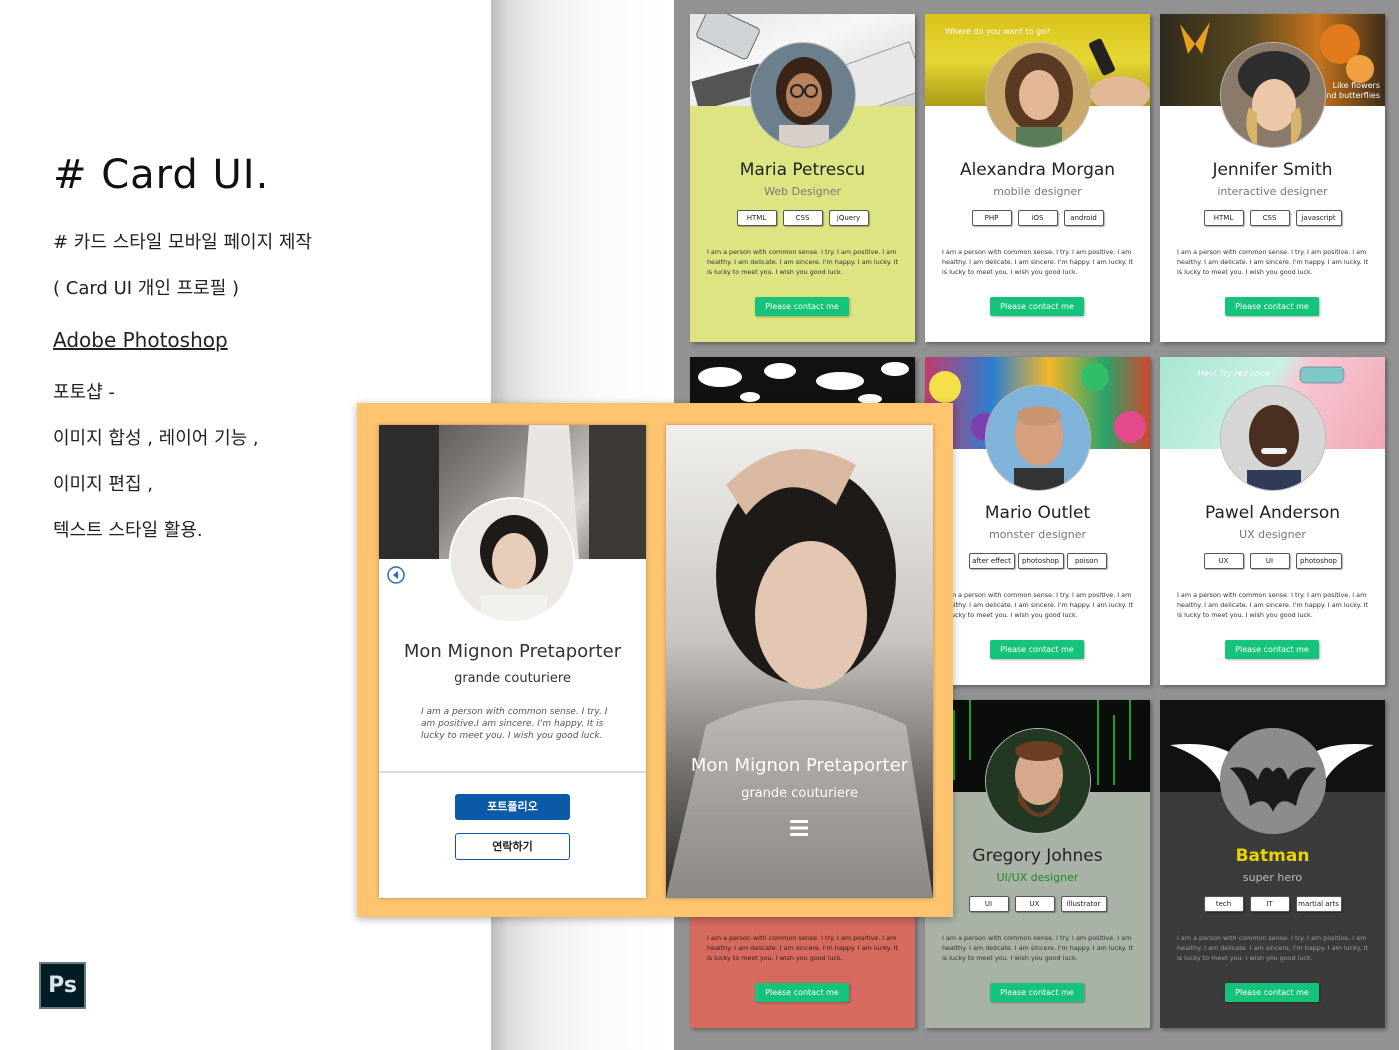 Image resolution: width=1399 pixels, height=1050 pixels. I want to click on contact-button: 연락하기, so click(512, 846).